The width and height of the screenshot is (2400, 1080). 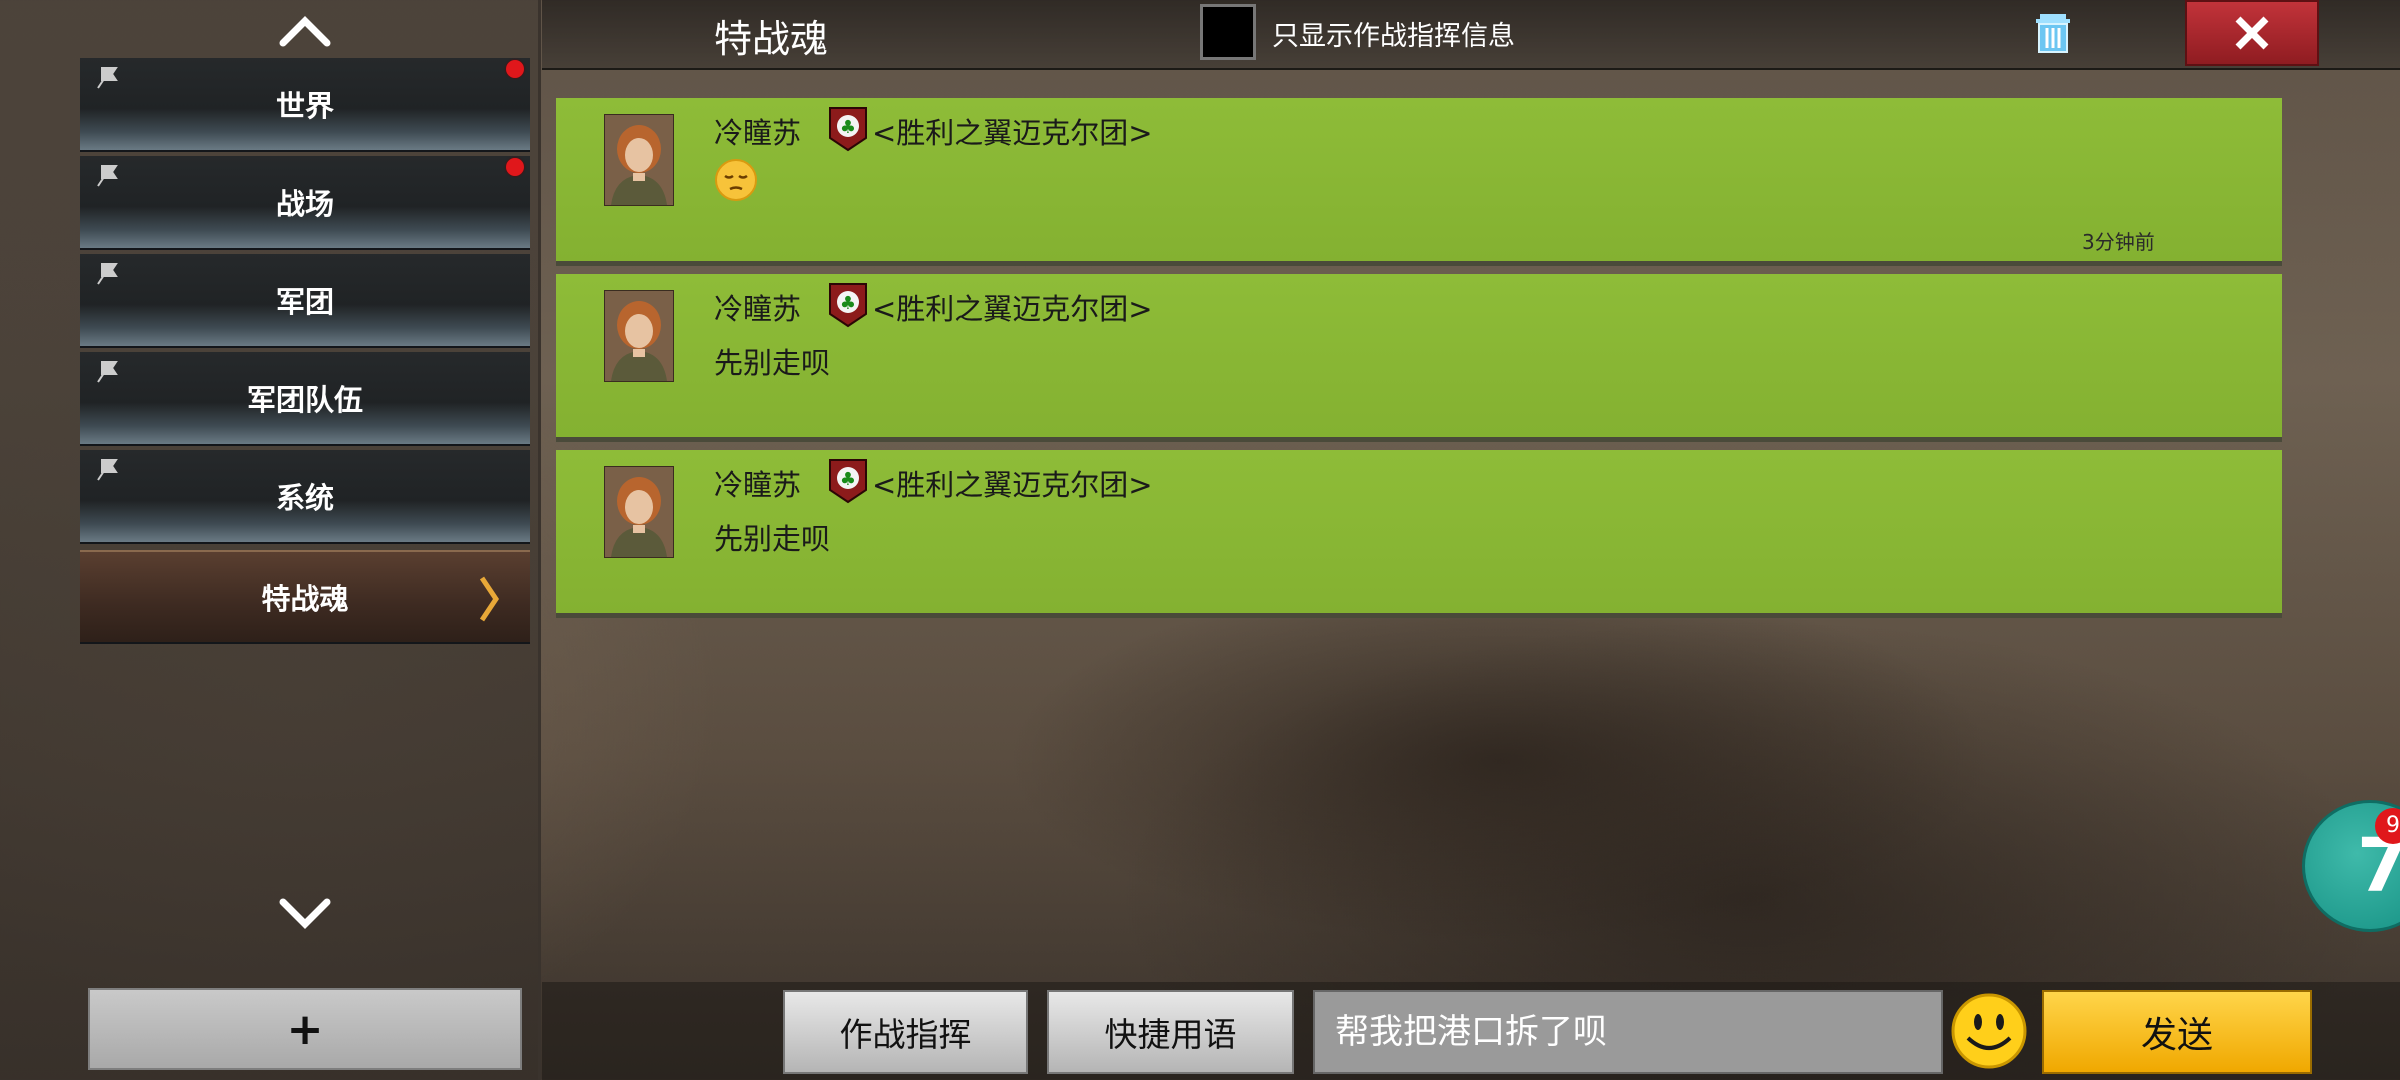 I want to click on channel-tab-special-forces: 特战魂, so click(x=305, y=597).